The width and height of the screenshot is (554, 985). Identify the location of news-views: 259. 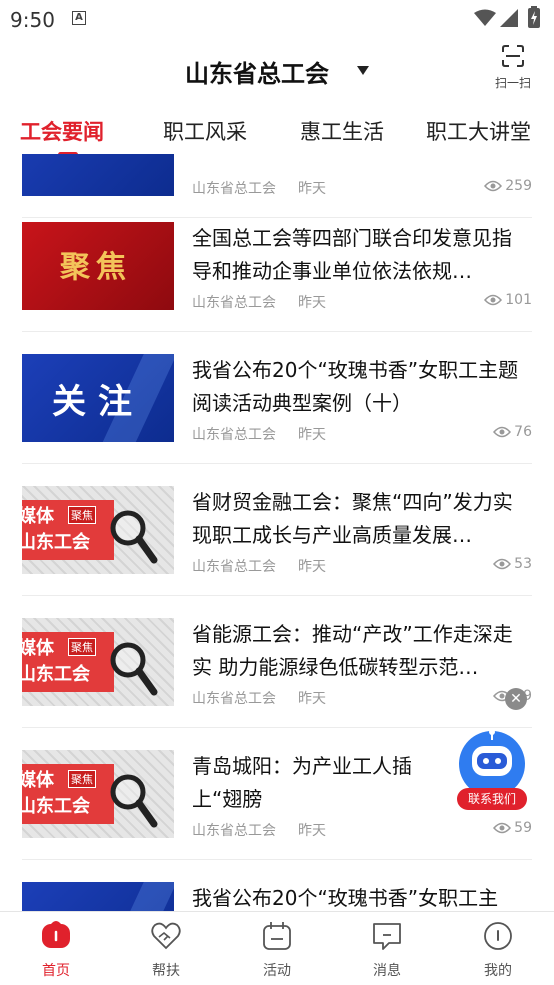
(508, 186).